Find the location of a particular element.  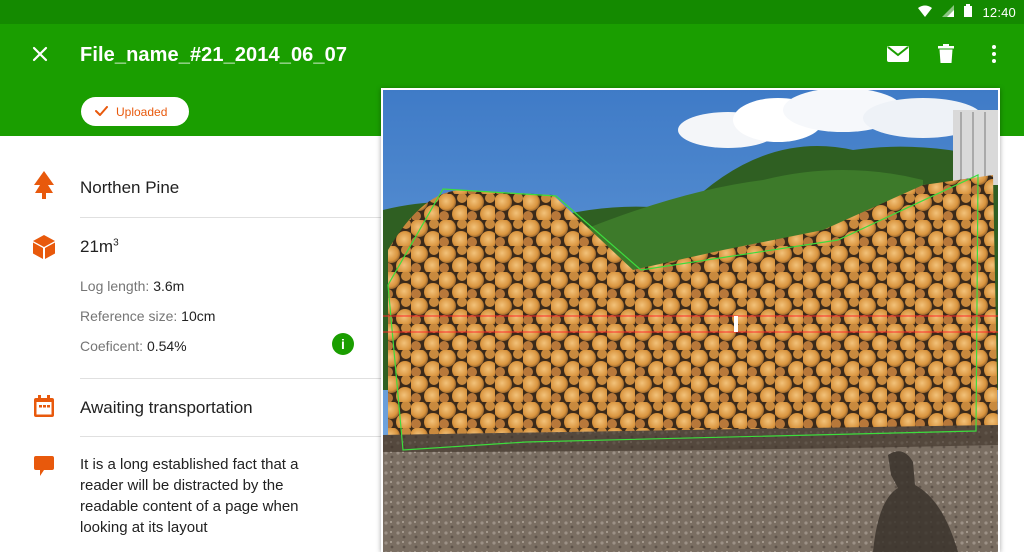

volume-value: 21m3 is located at coordinates (99, 247).